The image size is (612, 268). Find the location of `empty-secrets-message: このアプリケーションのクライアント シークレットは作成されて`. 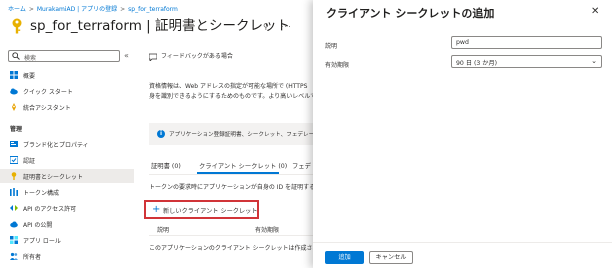

empty-secrets-message: このアプリケーションのクライアント シークレットは作成されて is located at coordinates (237, 248).